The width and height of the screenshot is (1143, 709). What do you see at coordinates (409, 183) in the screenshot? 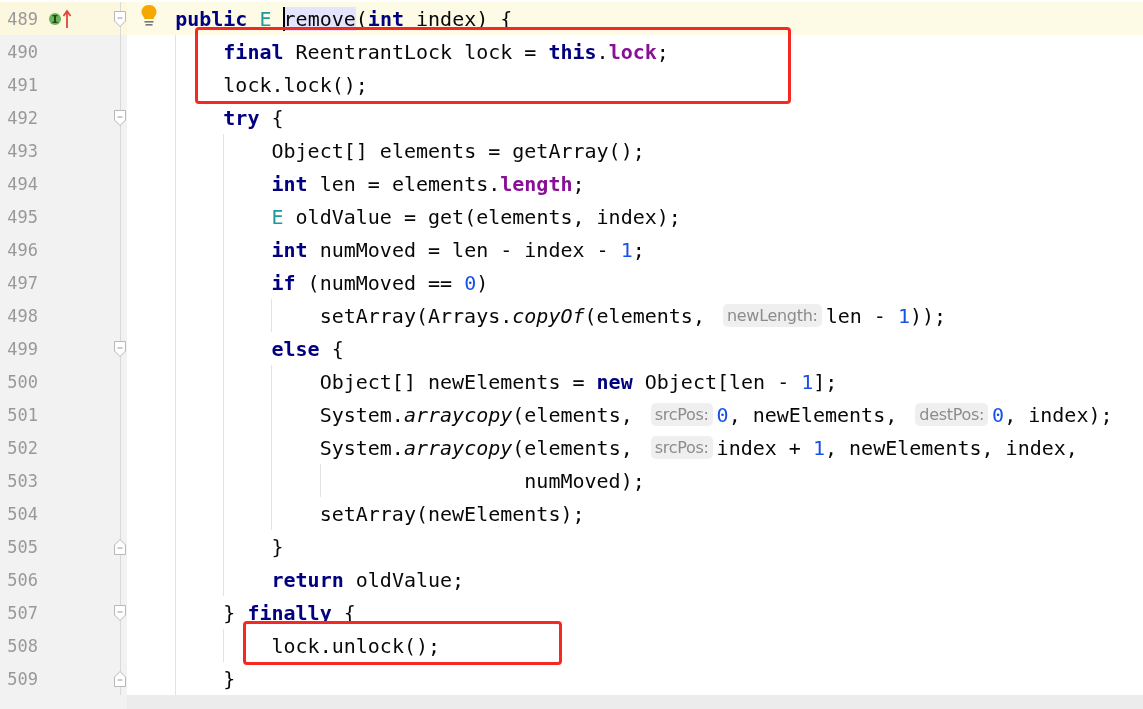
I see `code-text: len = elements.` at bounding box center [409, 183].